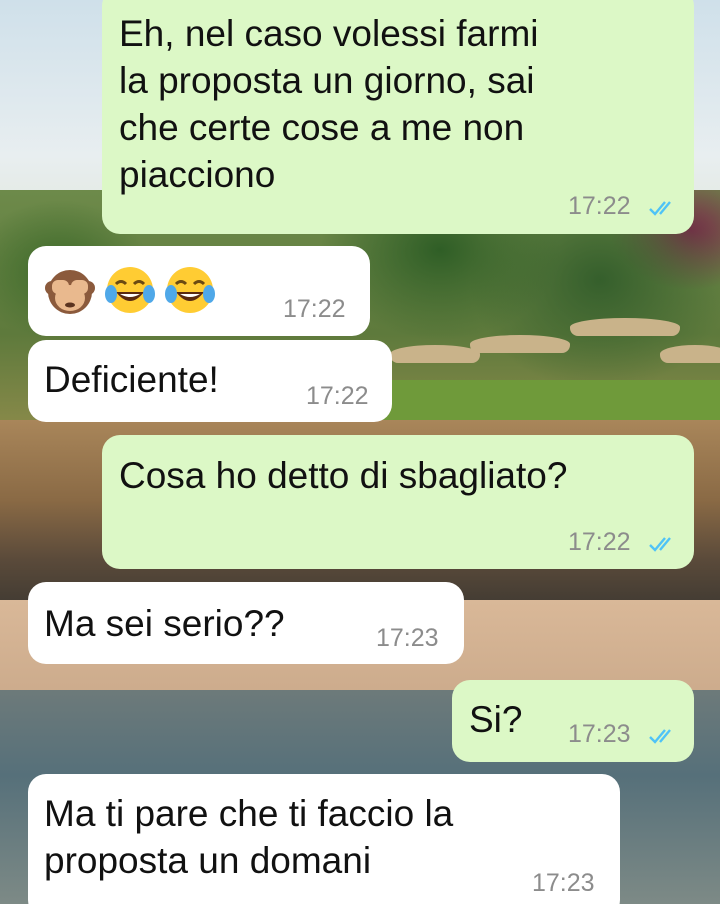  Describe the element at coordinates (164, 623) in the screenshot. I see `message-text: Ma sei serio??` at that location.